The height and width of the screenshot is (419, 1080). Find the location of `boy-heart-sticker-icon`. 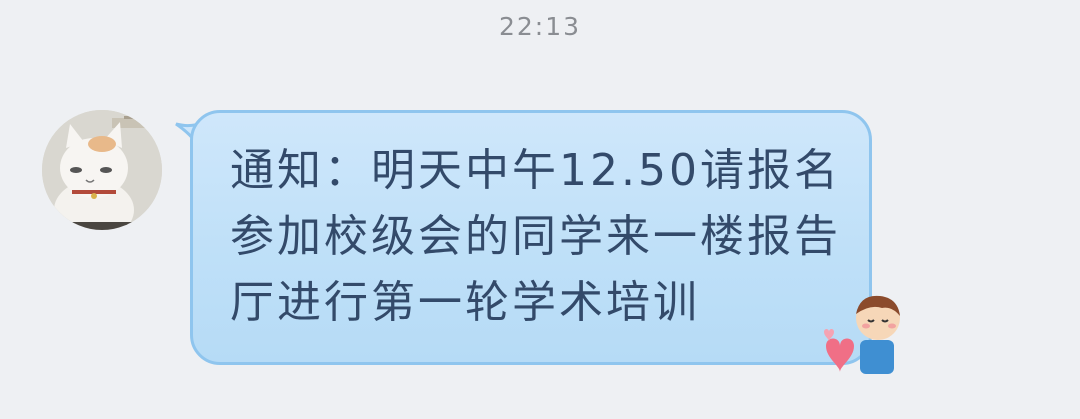

boy-heart-sticker-icon is located at coordinates (862, 334).